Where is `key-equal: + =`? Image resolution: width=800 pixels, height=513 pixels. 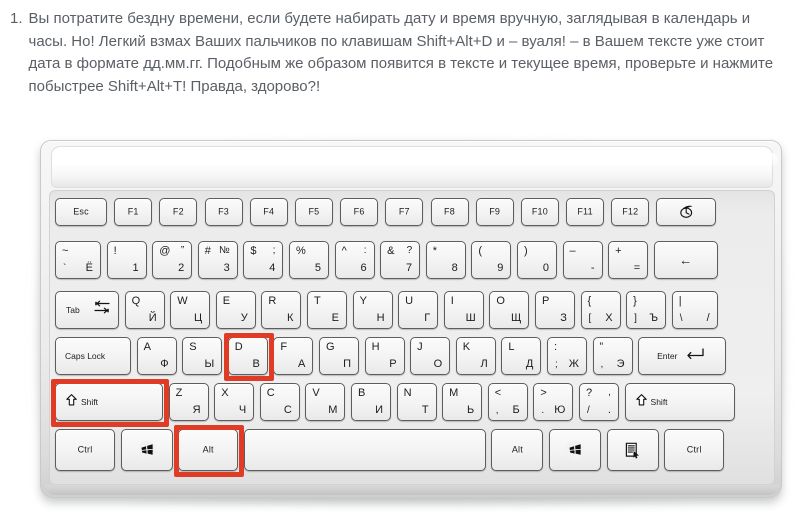 key-equal: + = is located at coordinates (628, 260).